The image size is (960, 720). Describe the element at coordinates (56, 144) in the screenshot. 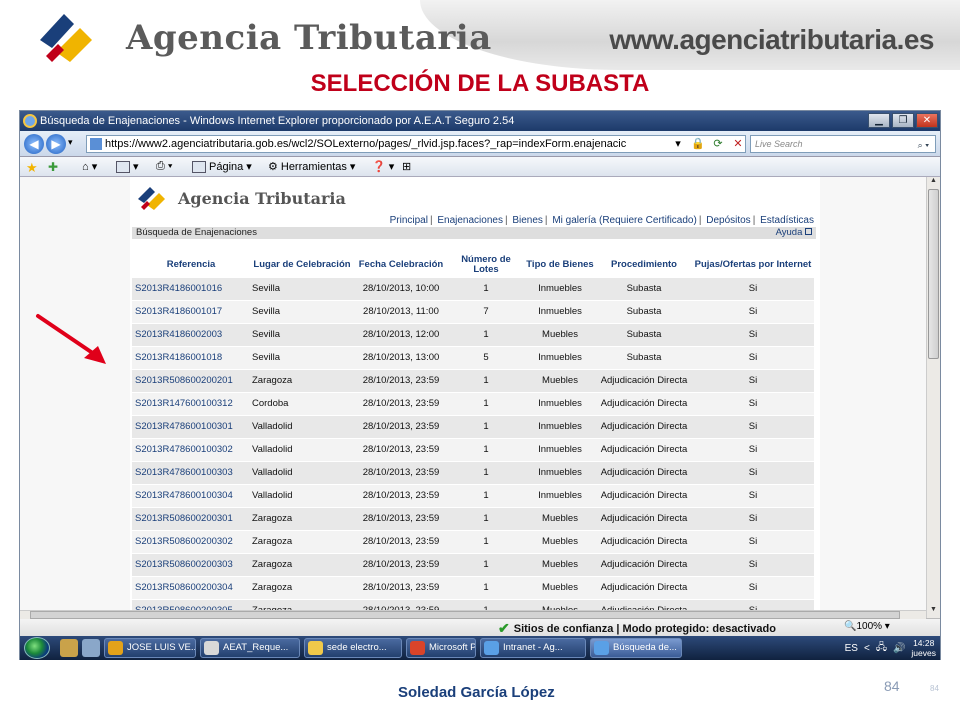

I see `forward-arrow-icon: ▶` at that location.